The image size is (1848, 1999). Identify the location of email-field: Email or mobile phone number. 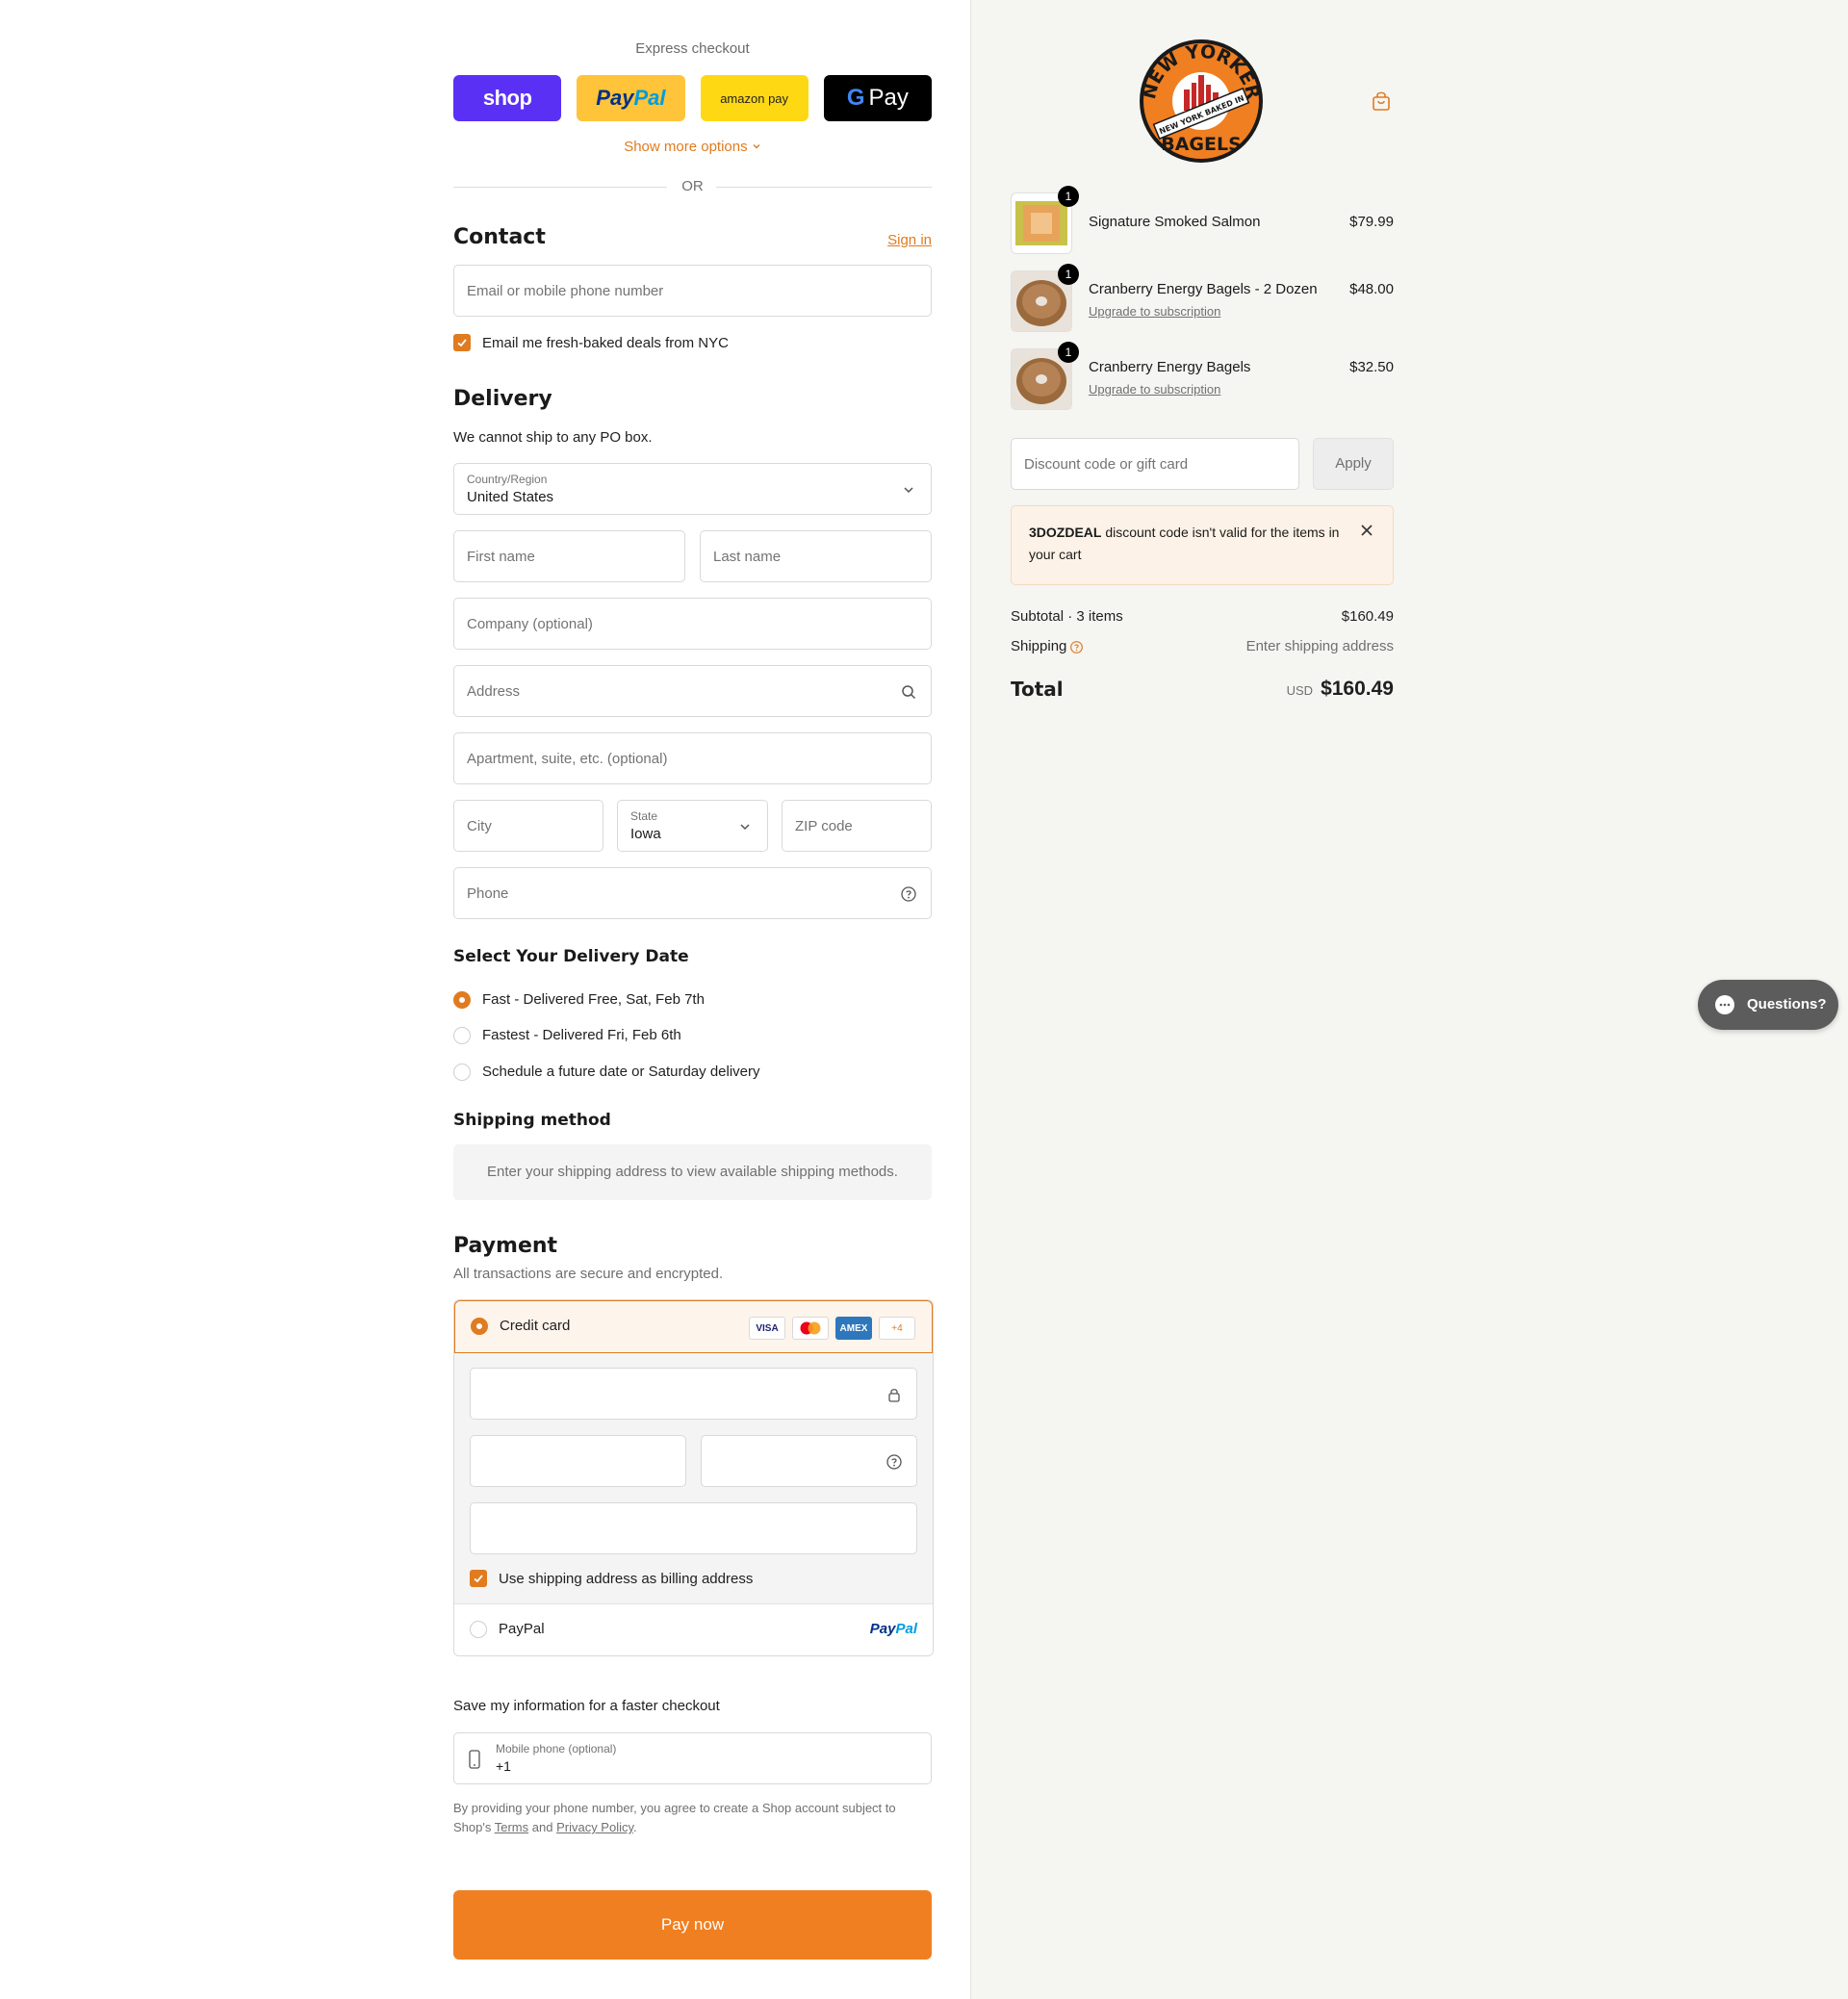
(692, 291).